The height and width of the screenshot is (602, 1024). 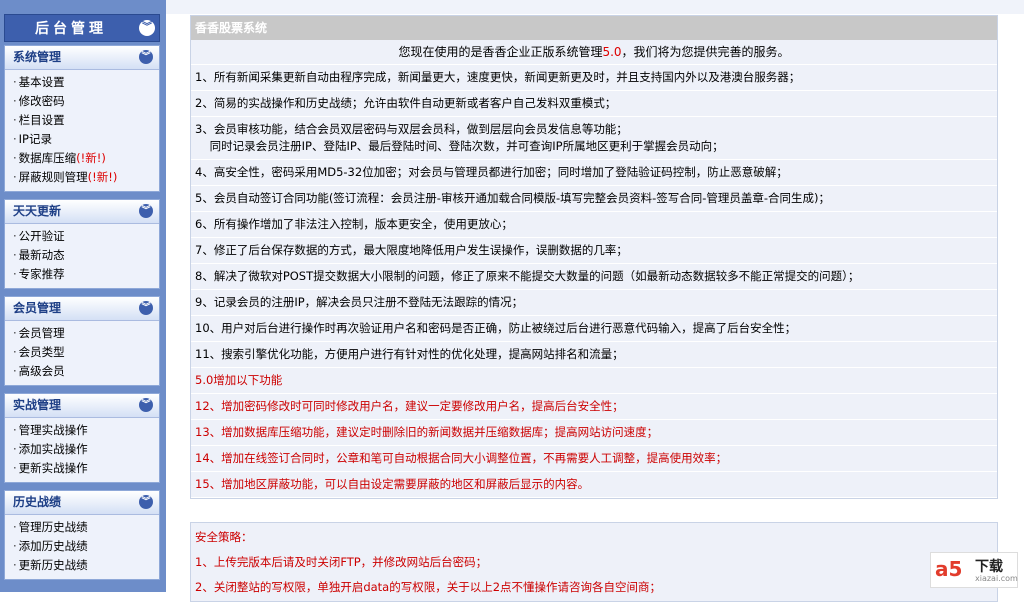 What do you see at coordinates (974, 570) in the screenshot?
I see `watermark-logo: a5 下载 xiazai.com` at bounding box center [974, 570].